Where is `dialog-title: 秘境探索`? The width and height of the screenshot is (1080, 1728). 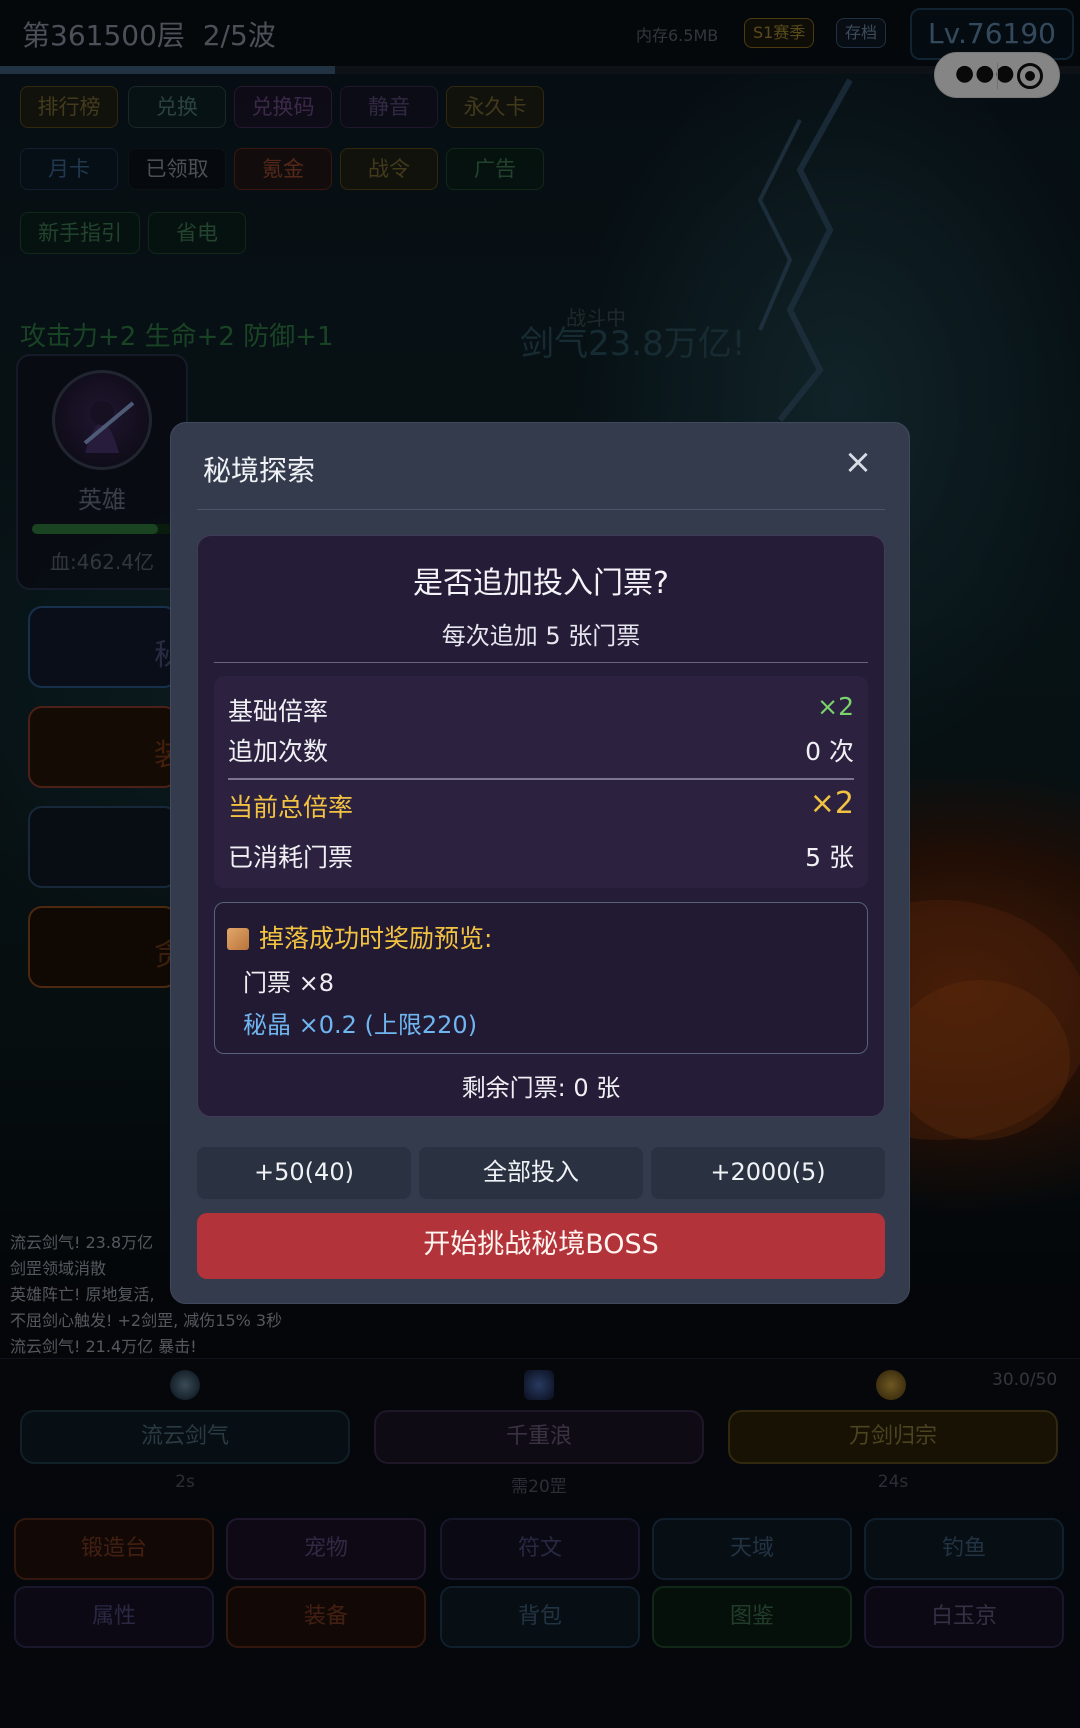
dialog-title: 秘境探索 is located at coordinates (259, 470).